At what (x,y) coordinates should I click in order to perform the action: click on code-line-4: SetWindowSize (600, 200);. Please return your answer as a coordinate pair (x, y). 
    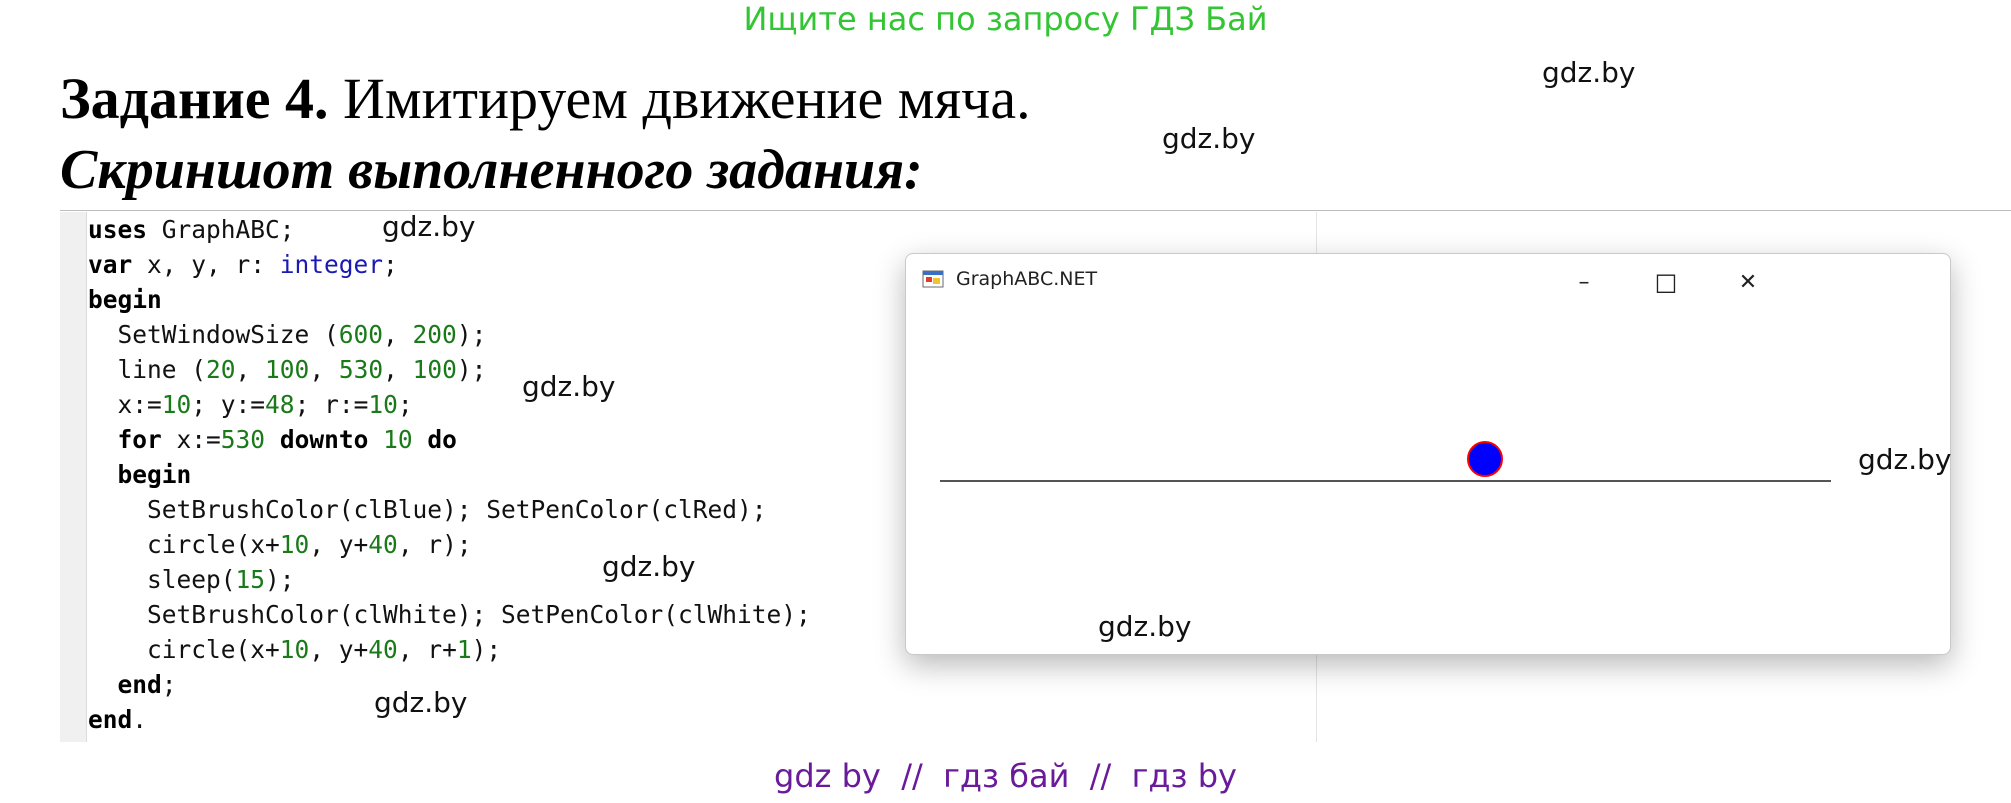
    Looking at the image, I should click on (287, 334).